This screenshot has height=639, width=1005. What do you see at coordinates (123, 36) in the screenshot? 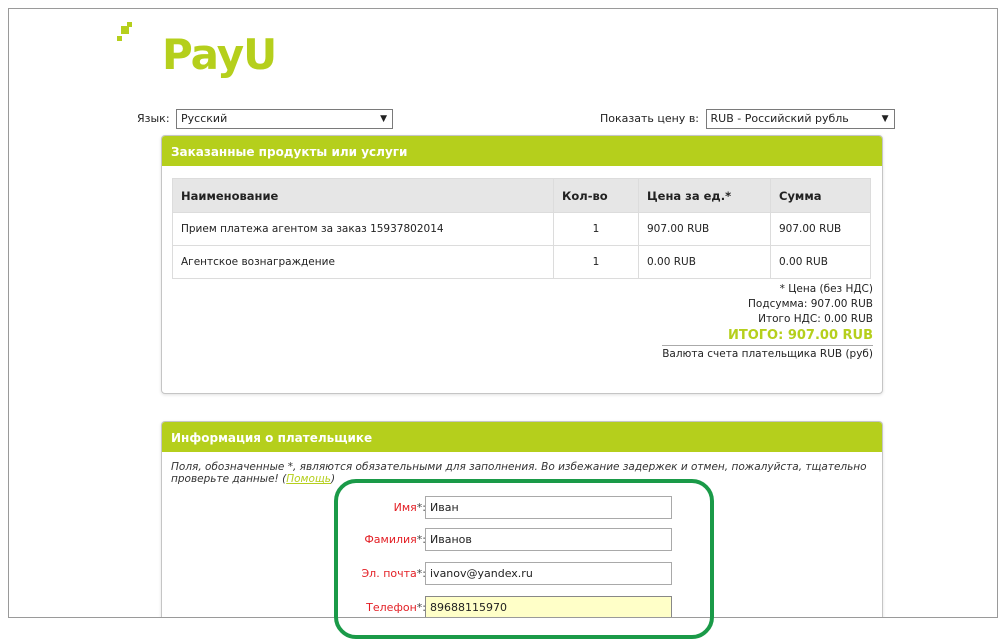
I see `logo-dots-icon` at bounding box center [123, 36].